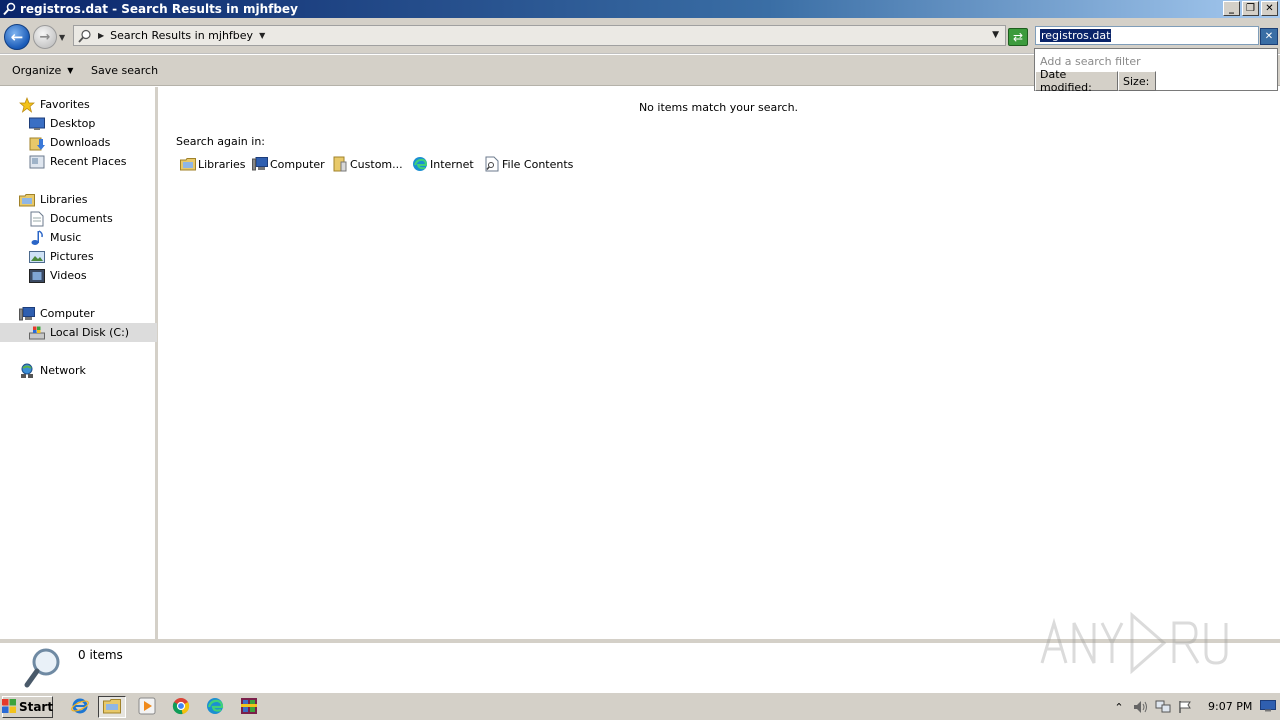 This screenshot has width=1280, height=720. I want to click on magnifier-icon, so click(44, 667).